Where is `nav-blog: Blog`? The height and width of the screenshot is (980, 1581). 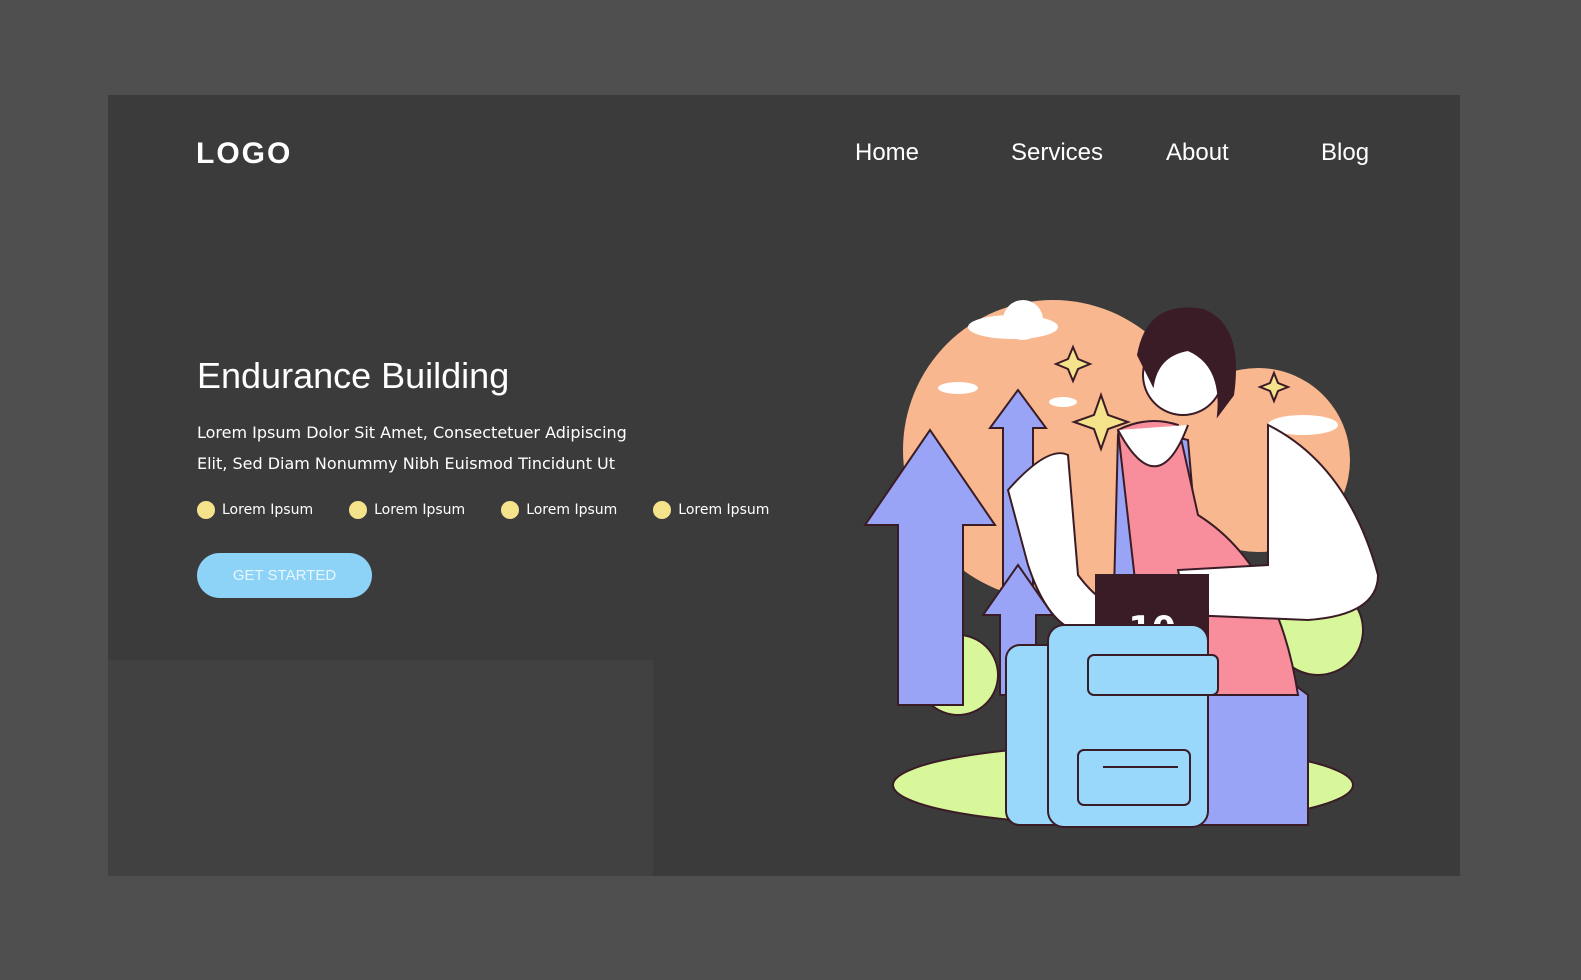 nav-blog: Blog is located at coordinates (1345, 153).